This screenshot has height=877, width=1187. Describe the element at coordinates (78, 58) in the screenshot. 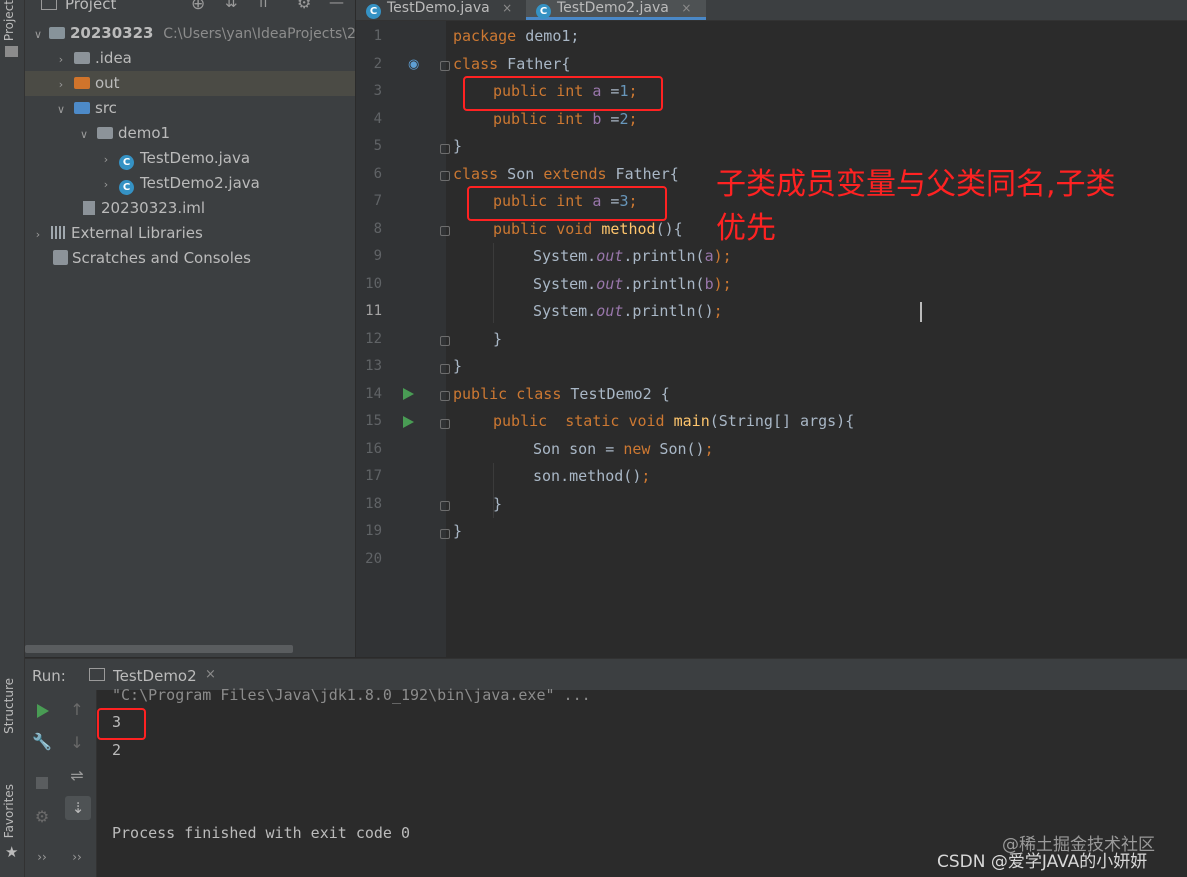

I see `tree-item-idea: › .idea` at that location.